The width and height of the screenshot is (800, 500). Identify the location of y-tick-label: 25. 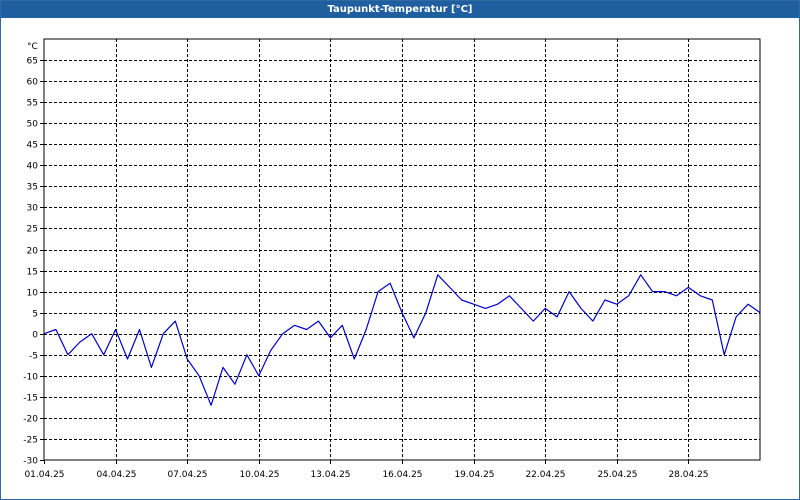
(32, 230).